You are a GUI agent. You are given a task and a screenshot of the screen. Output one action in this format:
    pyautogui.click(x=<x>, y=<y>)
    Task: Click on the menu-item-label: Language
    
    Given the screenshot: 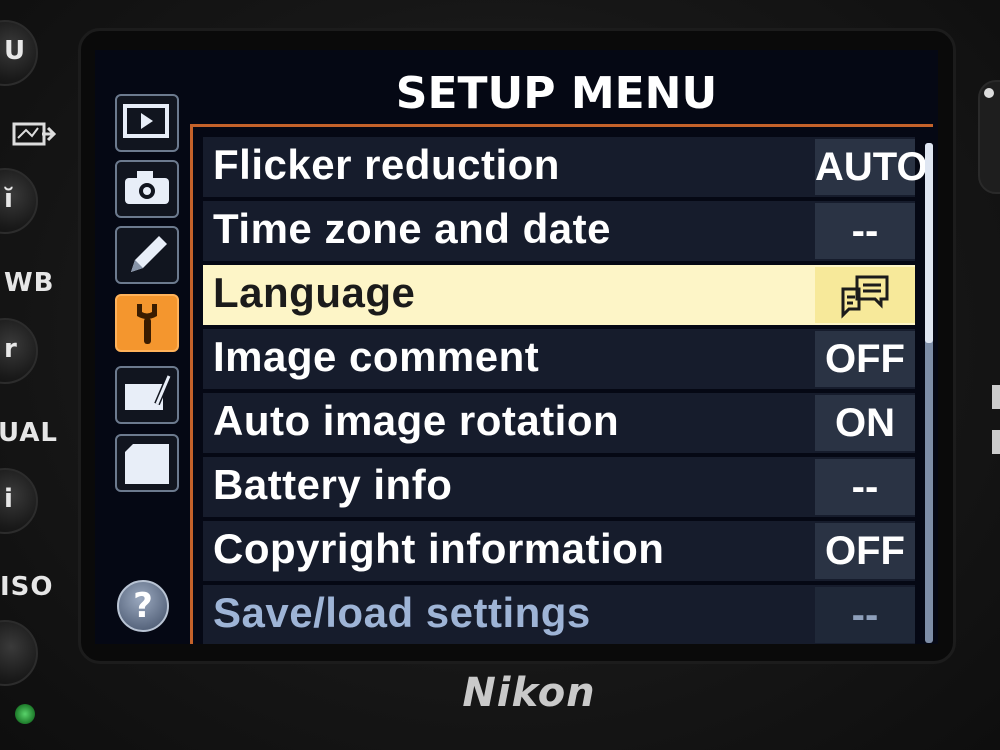 What is the action you would take?
    pyautogui.click(x=314, y=292)
    